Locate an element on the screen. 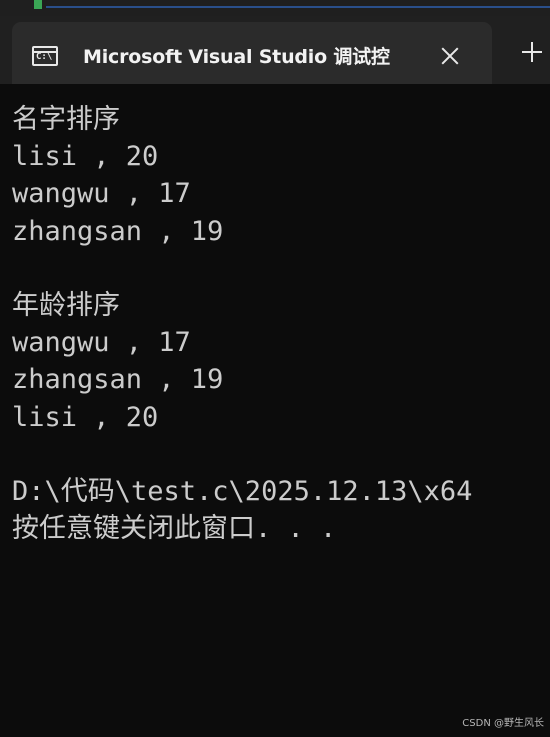 This screenshot has width=550, height=737. background-window-accent is located at coordinates (38, 4).